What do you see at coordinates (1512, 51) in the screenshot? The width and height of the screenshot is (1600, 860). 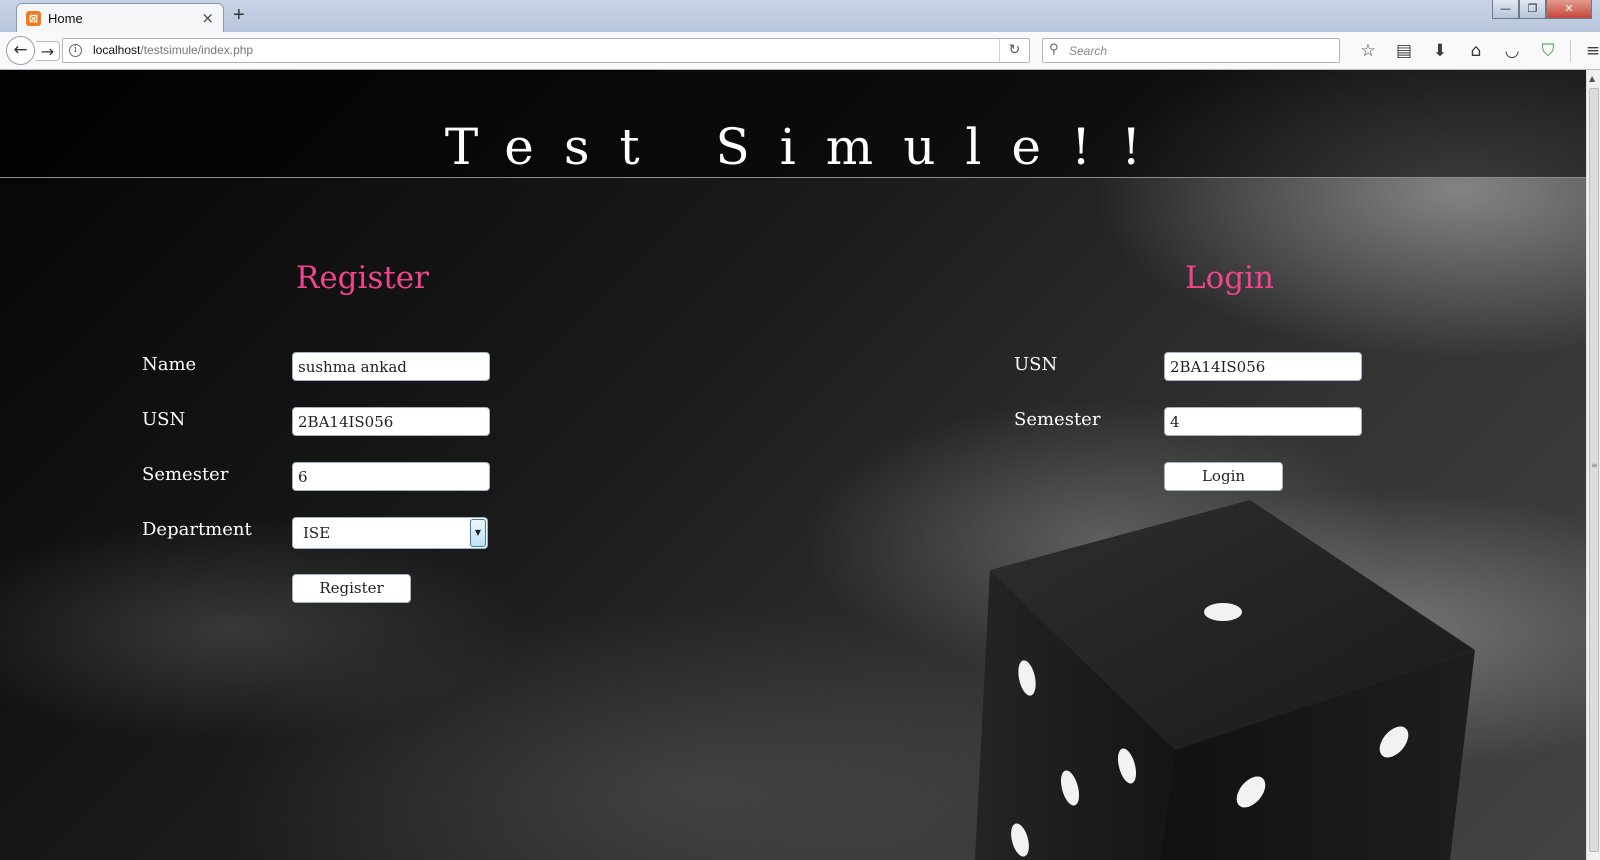 I see `pocket-icon: ◡` at bounding box center [1512, 51].